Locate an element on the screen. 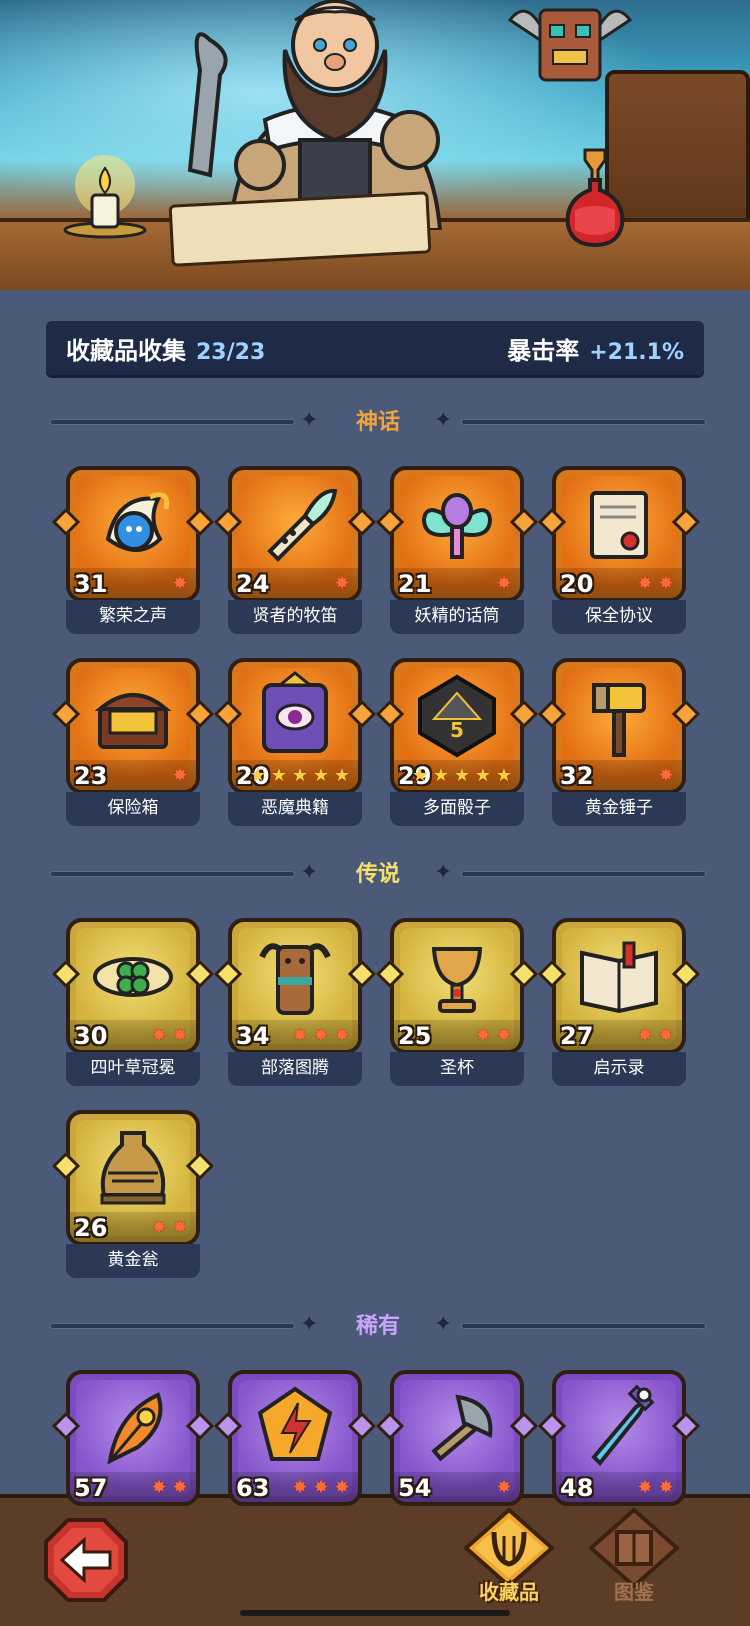 The width and height of the screenshot is (750, 1626). grail-icon is located at coordinates (457, 980).